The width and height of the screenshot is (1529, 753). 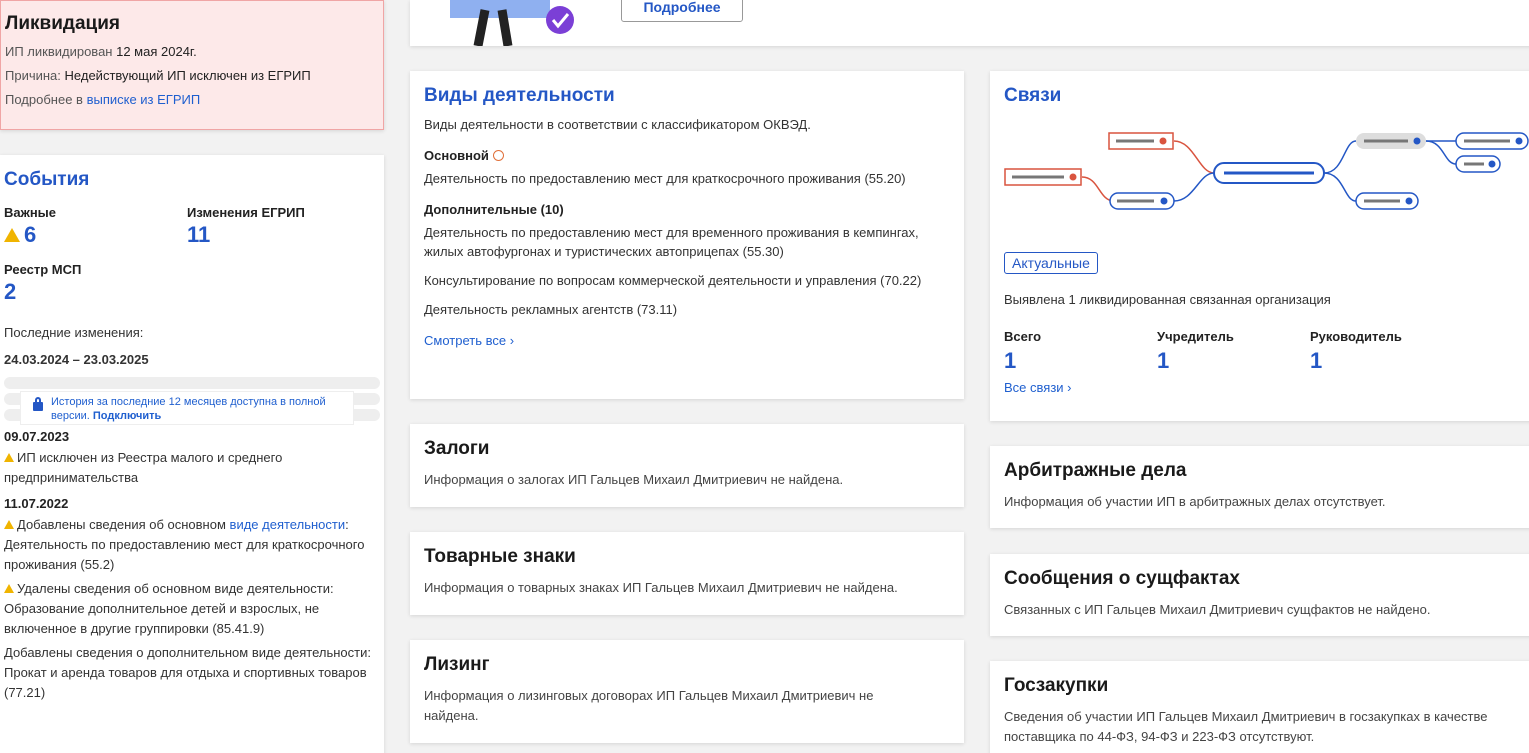 I want to click on liquidation-more-line: Подробнее в выписке из ЕГРИП, so click(x=192, y=99).